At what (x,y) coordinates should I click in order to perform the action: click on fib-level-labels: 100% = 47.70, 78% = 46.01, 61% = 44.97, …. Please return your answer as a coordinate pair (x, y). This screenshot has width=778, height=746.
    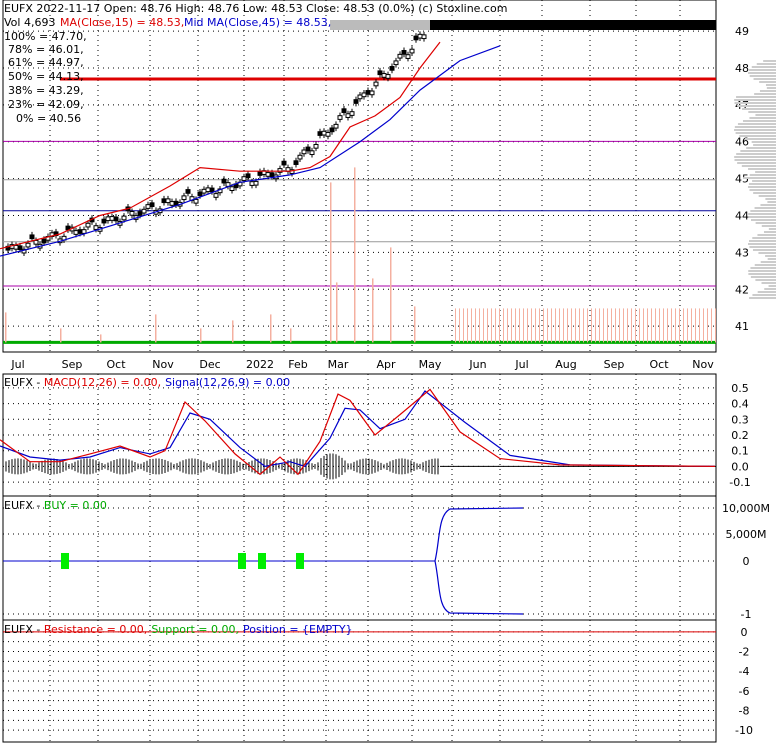
    Looking at the image, I should click on (45, 77).